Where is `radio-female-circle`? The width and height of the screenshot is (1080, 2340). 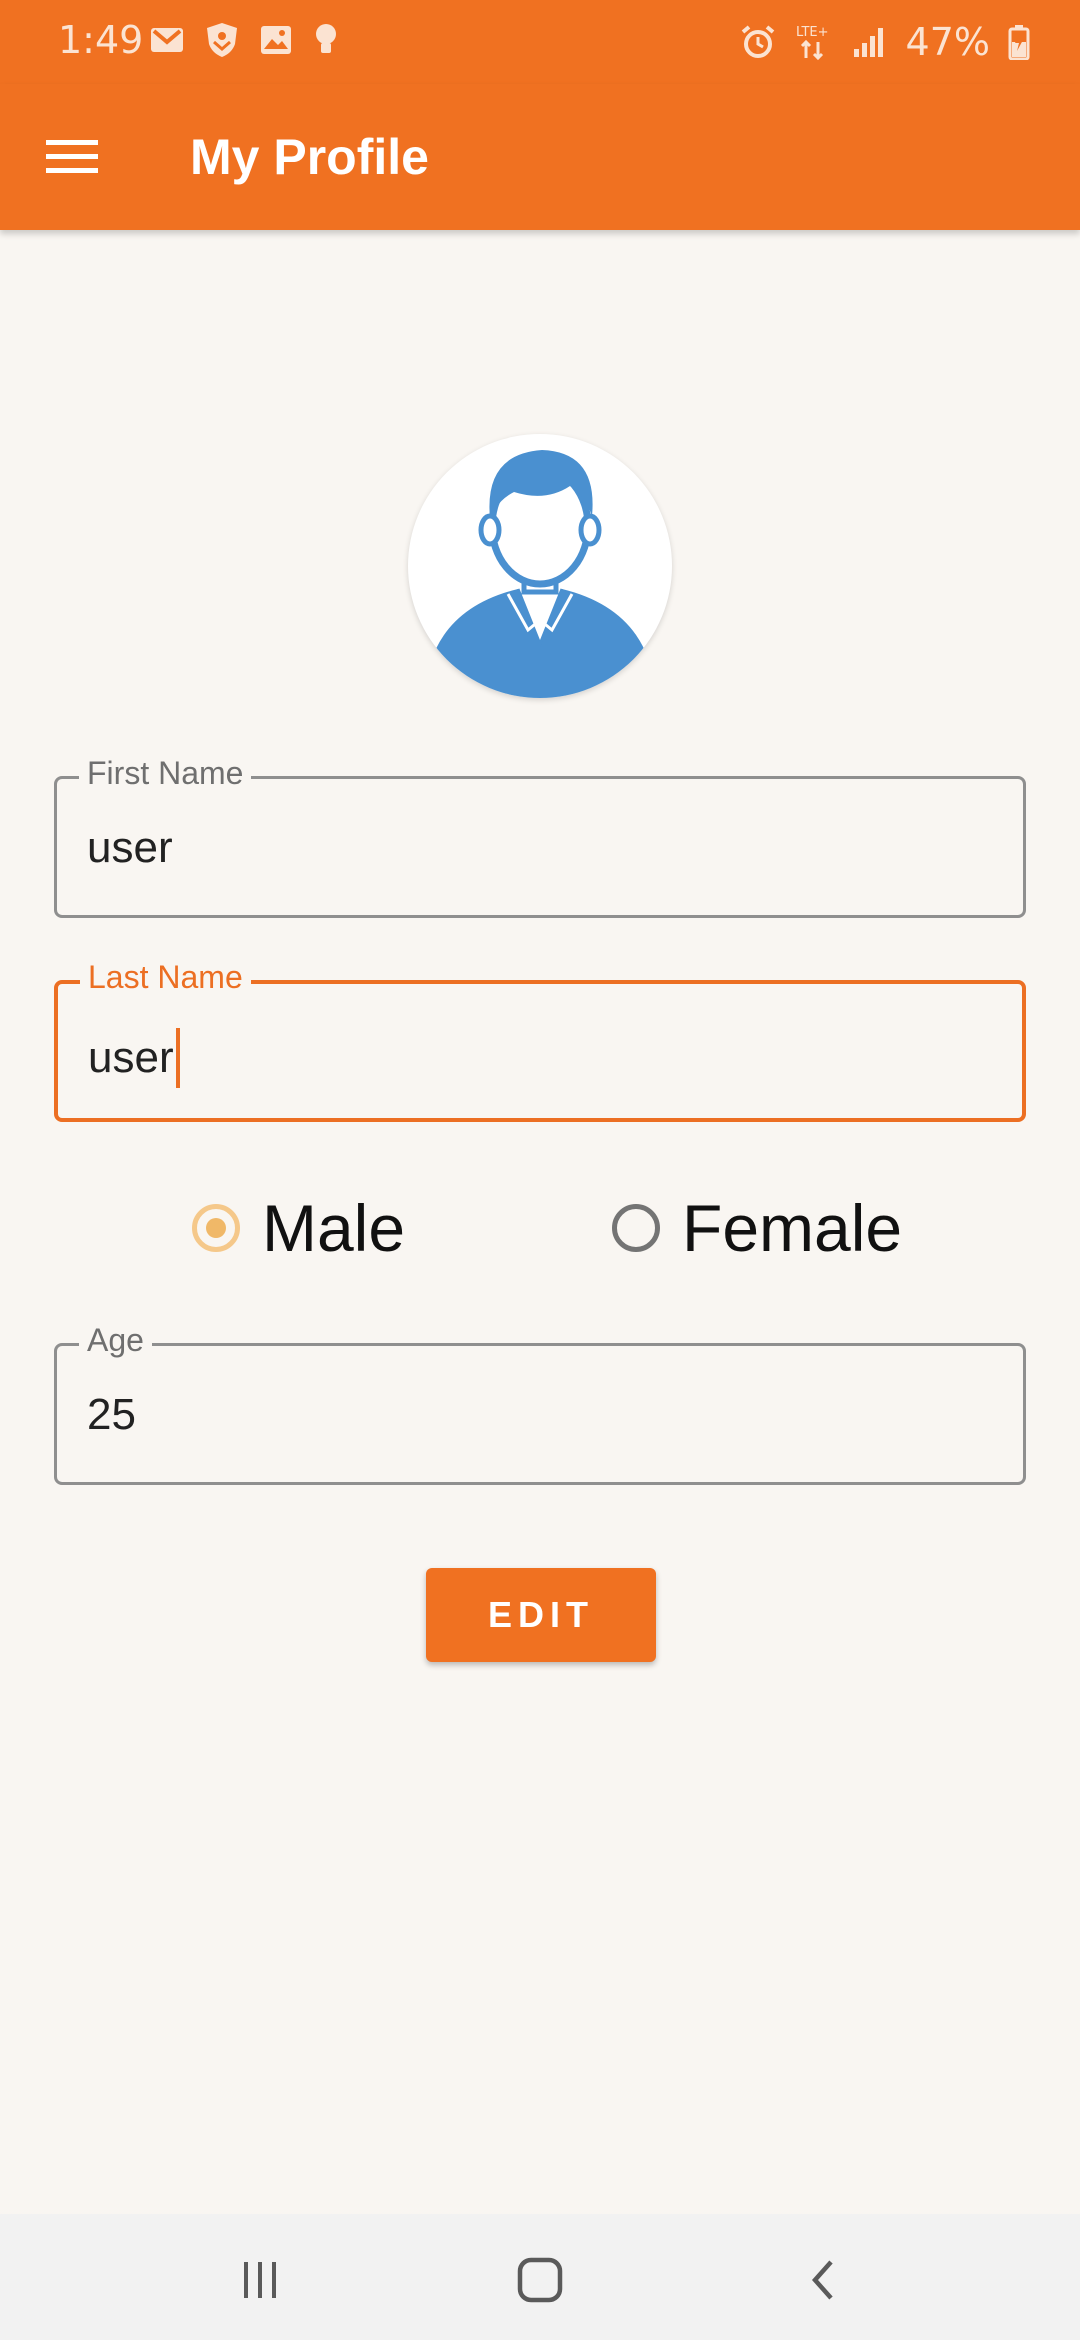 radio-female-circle is located at coordinates (636, 1228).